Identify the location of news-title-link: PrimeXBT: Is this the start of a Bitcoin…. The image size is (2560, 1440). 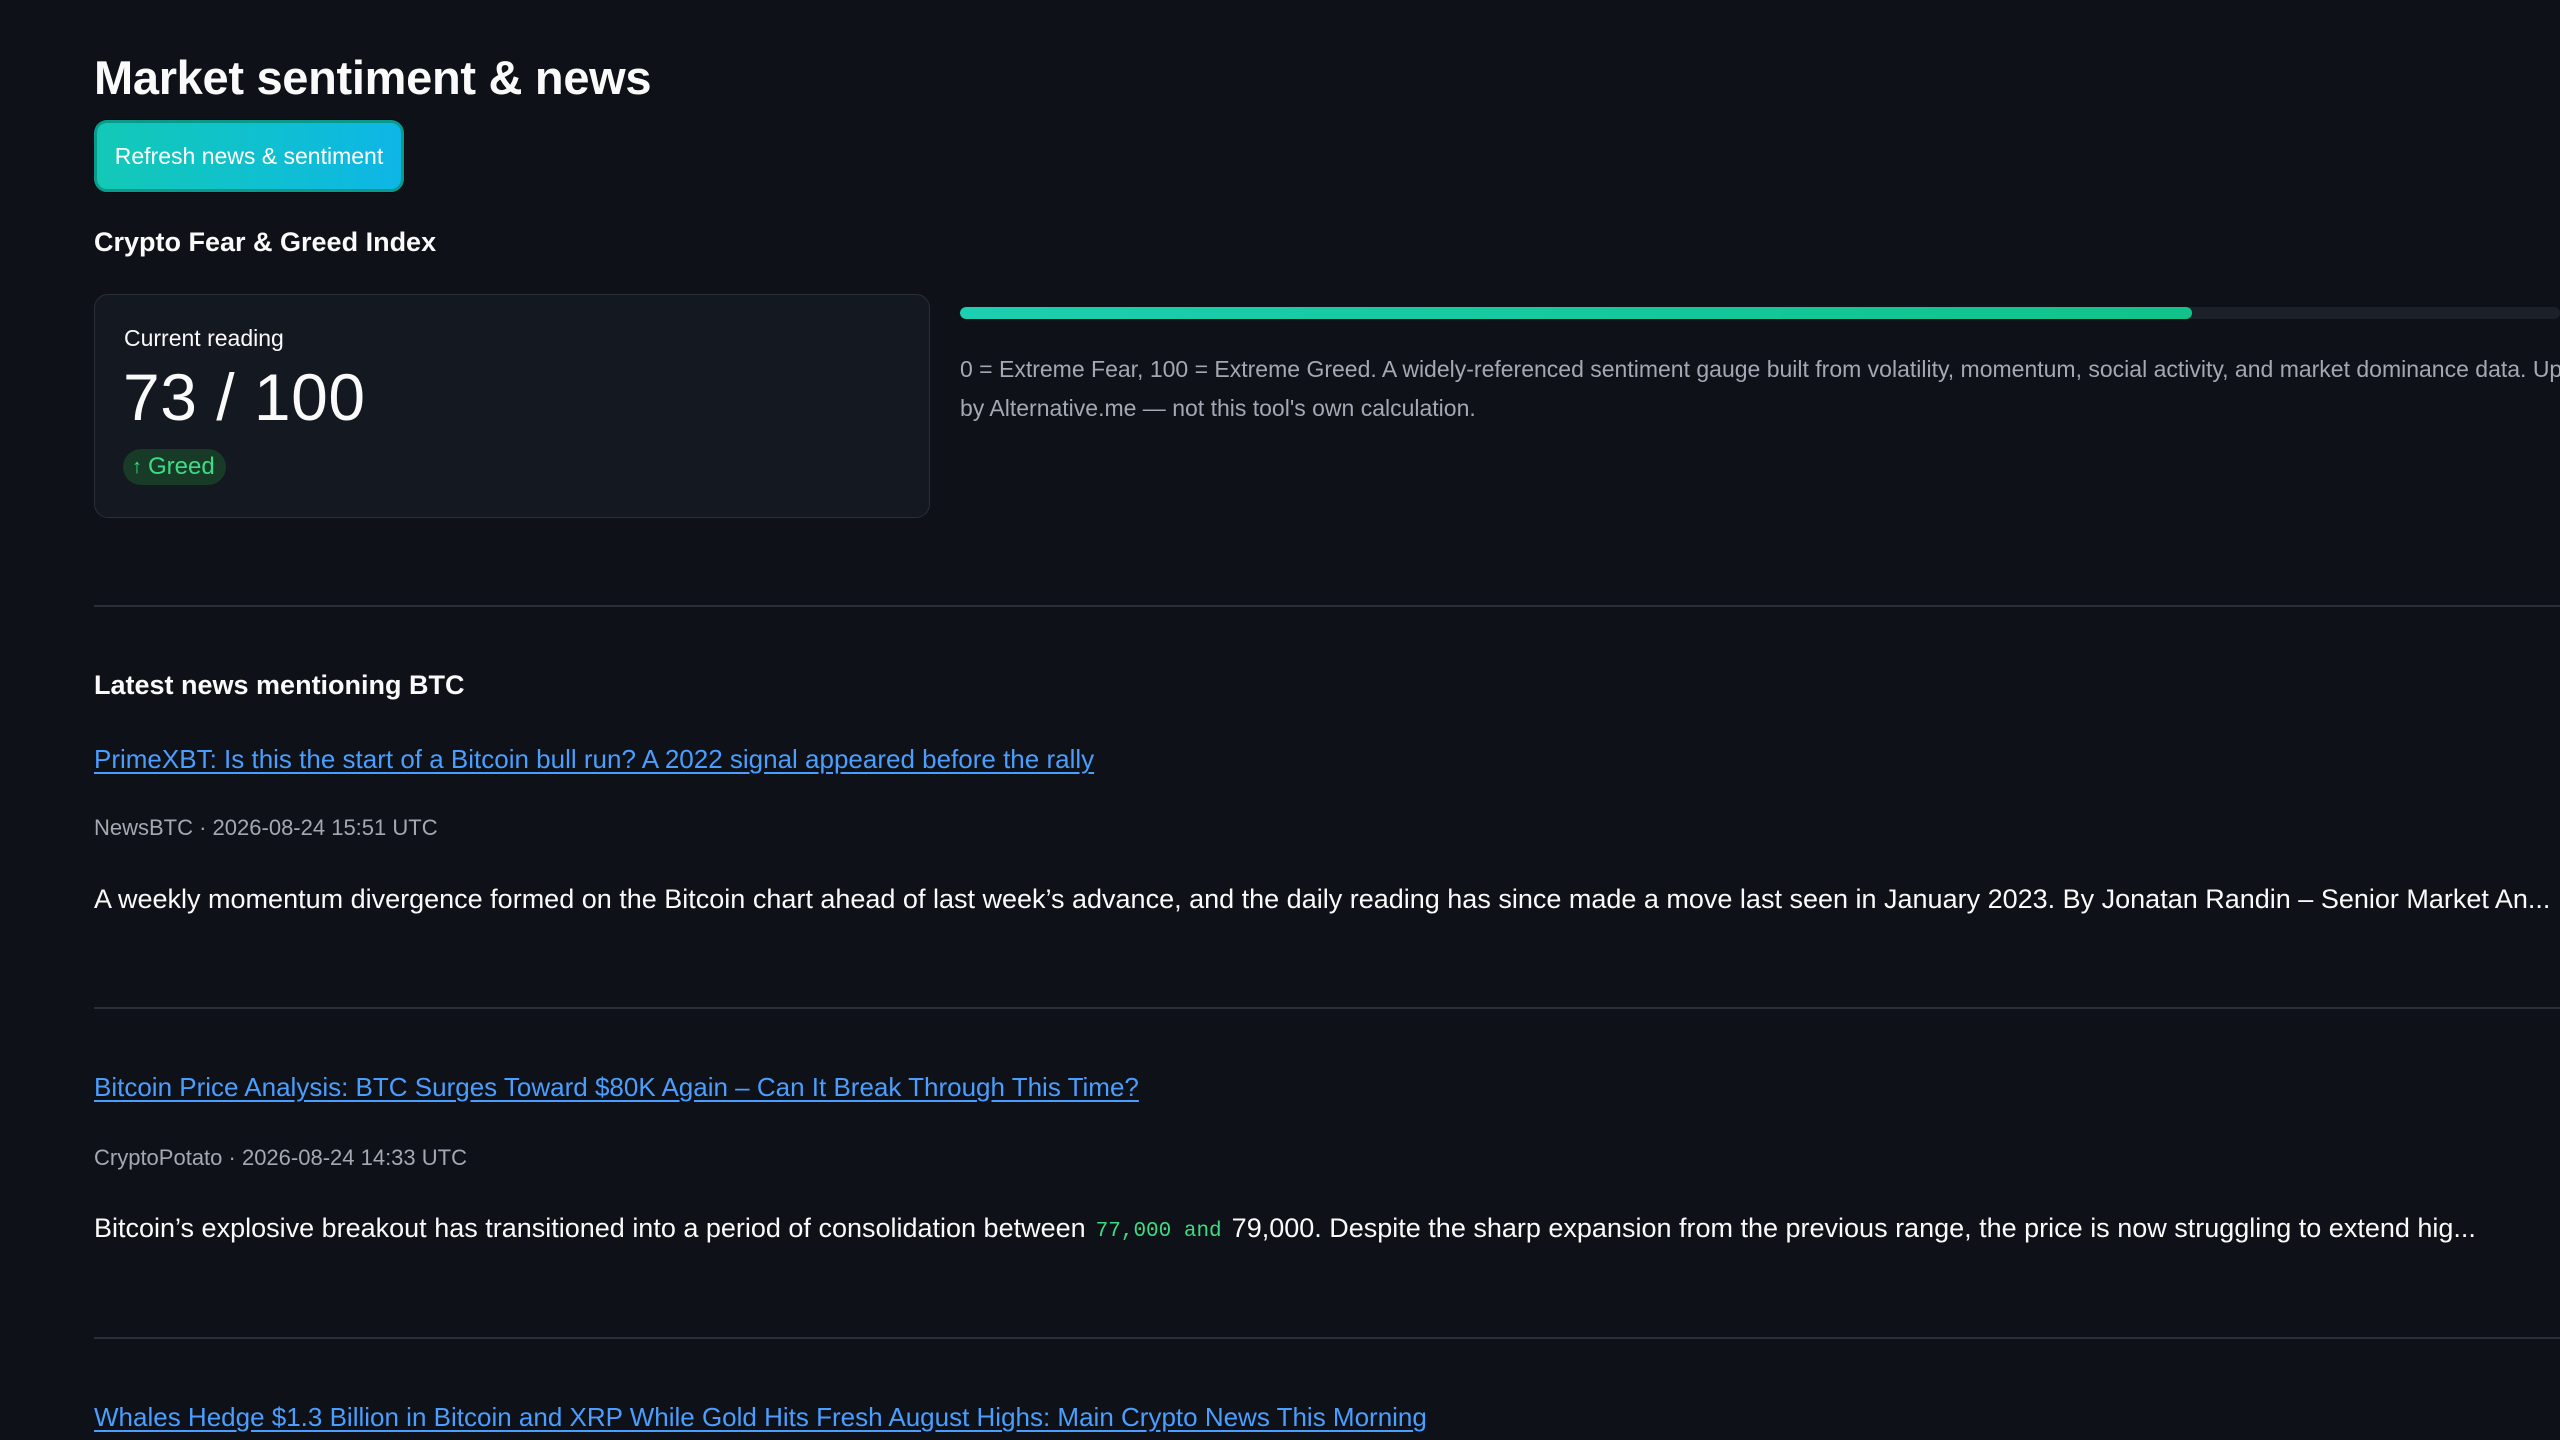
(594, 759).